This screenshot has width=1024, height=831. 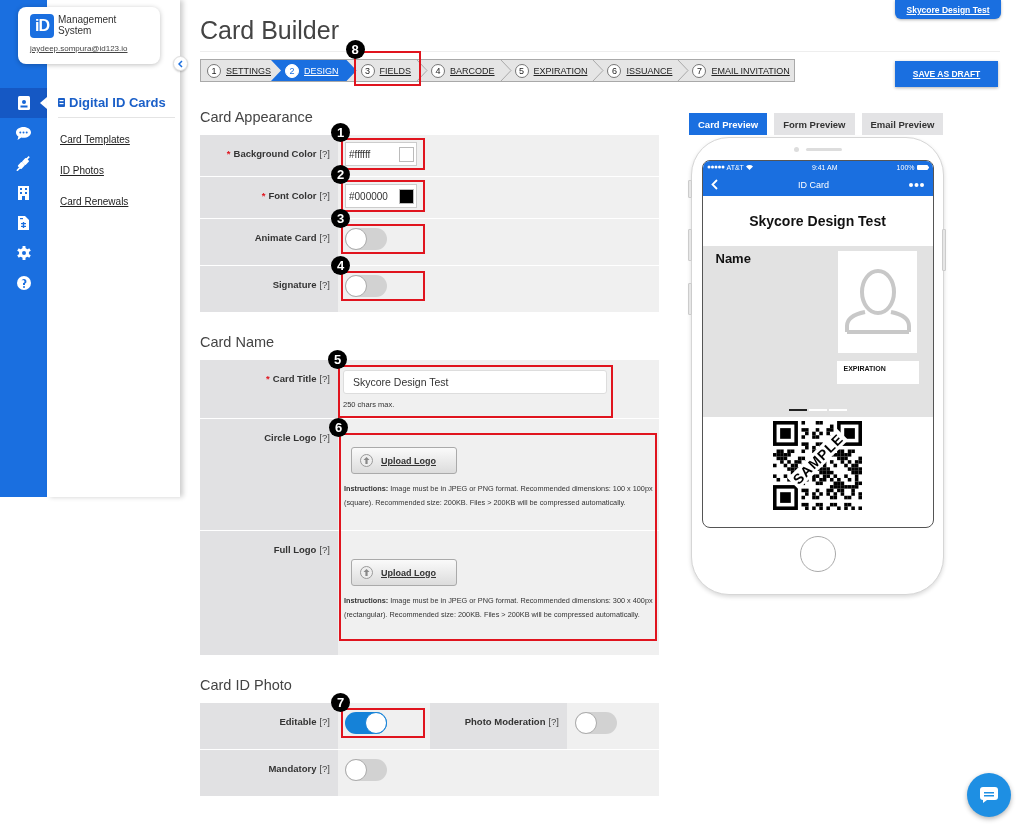 What do you see at coordinates (813, 184) in the screenshot?
I see `screen-title: ID Card` at bounding box center [813, 184].